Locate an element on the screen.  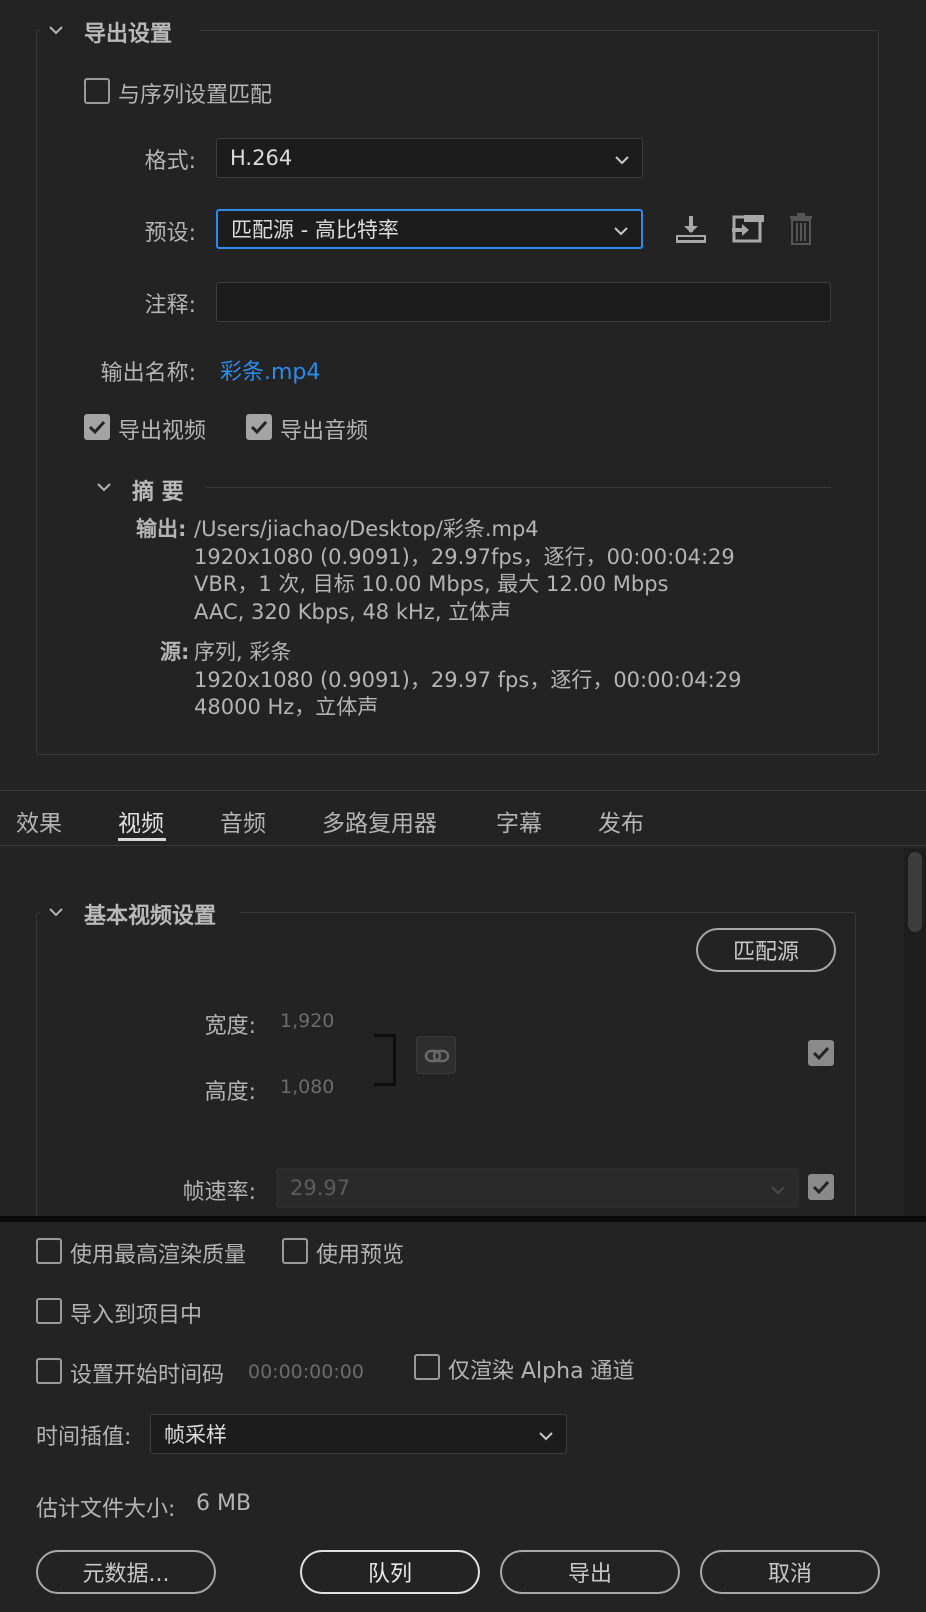
estimated-size-label: 估计文件大小: is located at coordinates (106, 1509).